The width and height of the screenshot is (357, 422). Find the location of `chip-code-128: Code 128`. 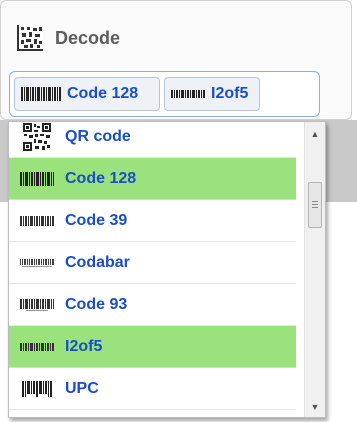

chip-code-128: Code 128 is located at coordinates (87, 94).